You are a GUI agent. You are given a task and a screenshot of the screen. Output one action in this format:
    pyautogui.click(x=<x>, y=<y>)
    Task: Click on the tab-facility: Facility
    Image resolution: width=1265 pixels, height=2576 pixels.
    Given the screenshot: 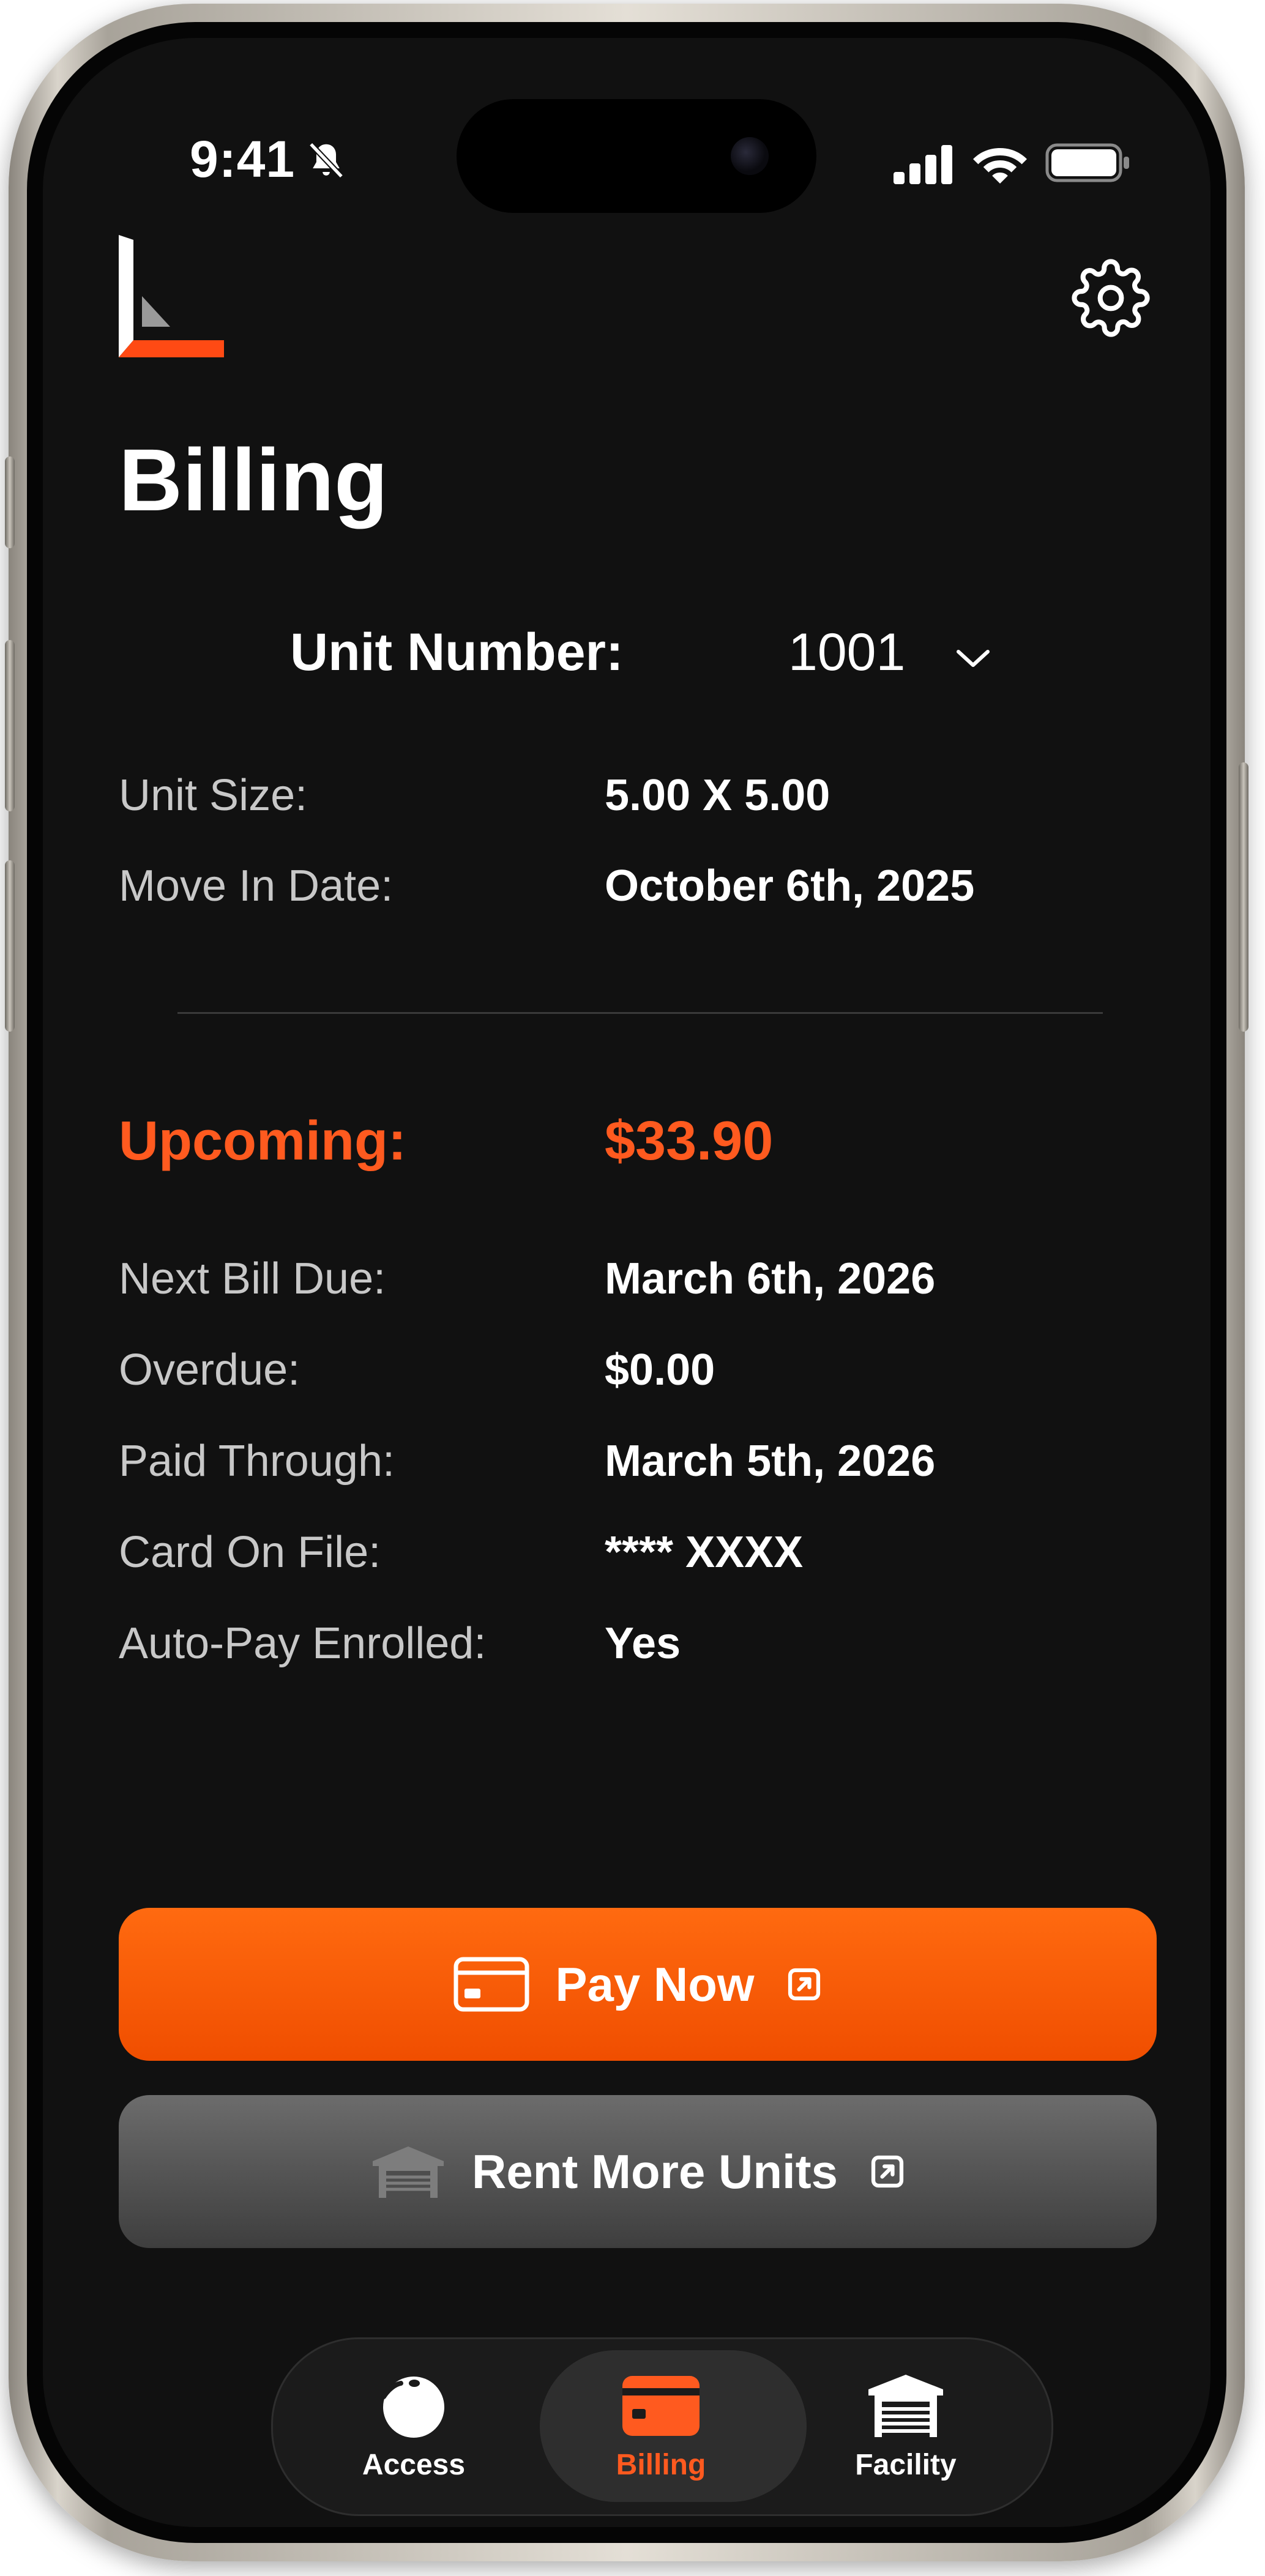 What is the action you would take?
    pyautogui.click(x=905, y=2427)
    